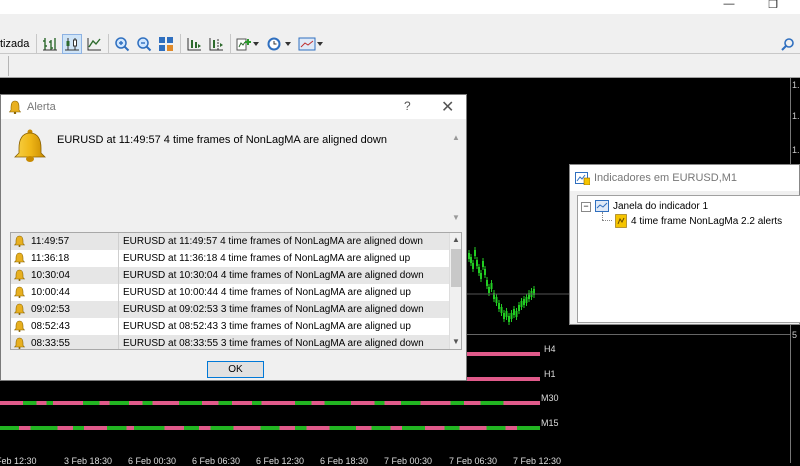 This screenshot has width=800, height=466. What do you see at coordinates (503, 354) in the screenshot?
I see `tf-bar-h4` at bounding box center [503, 354].